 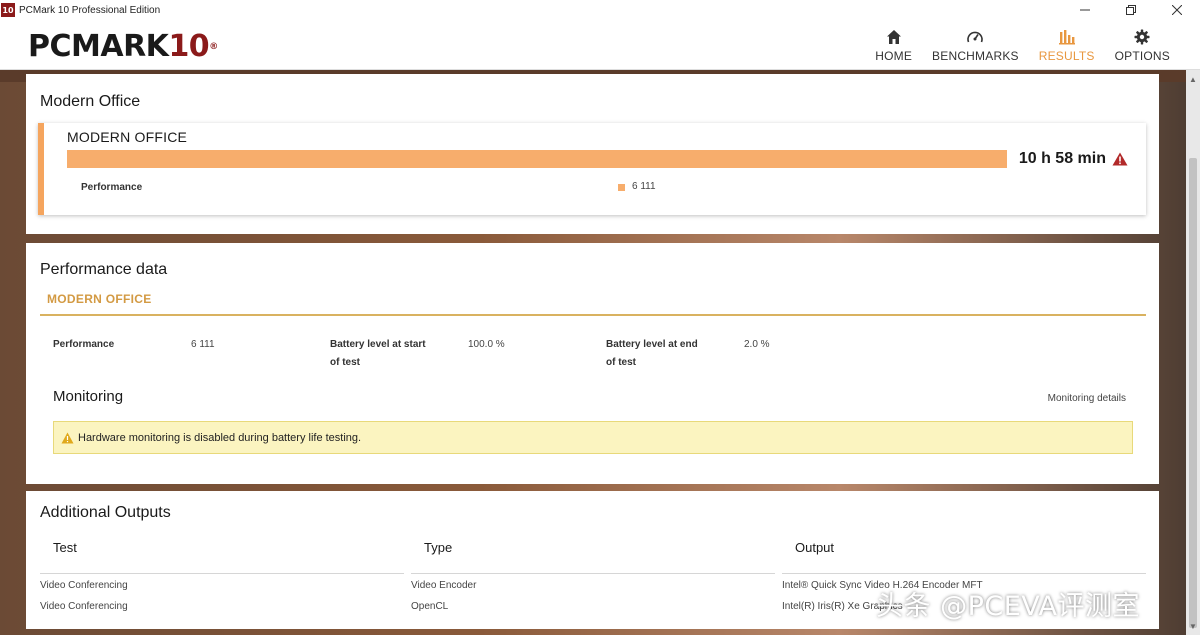 What do you see at coordinates (1066, 56) in the screenshot?
I see `nav-results-label: RESULTS` at bounding box center [1066, 56].